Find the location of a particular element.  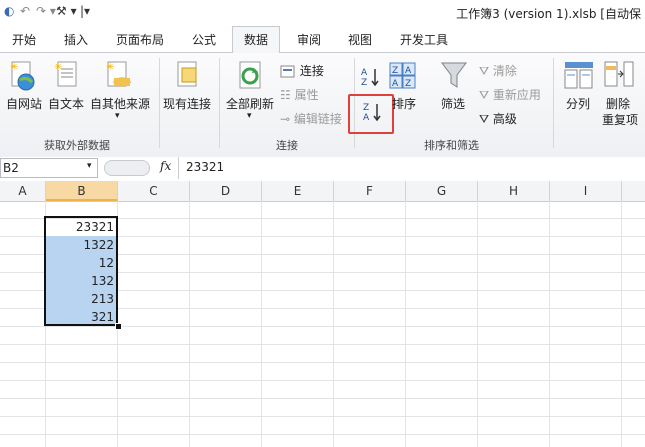

sort-label: 排序 is located at coordinates (404, 104).